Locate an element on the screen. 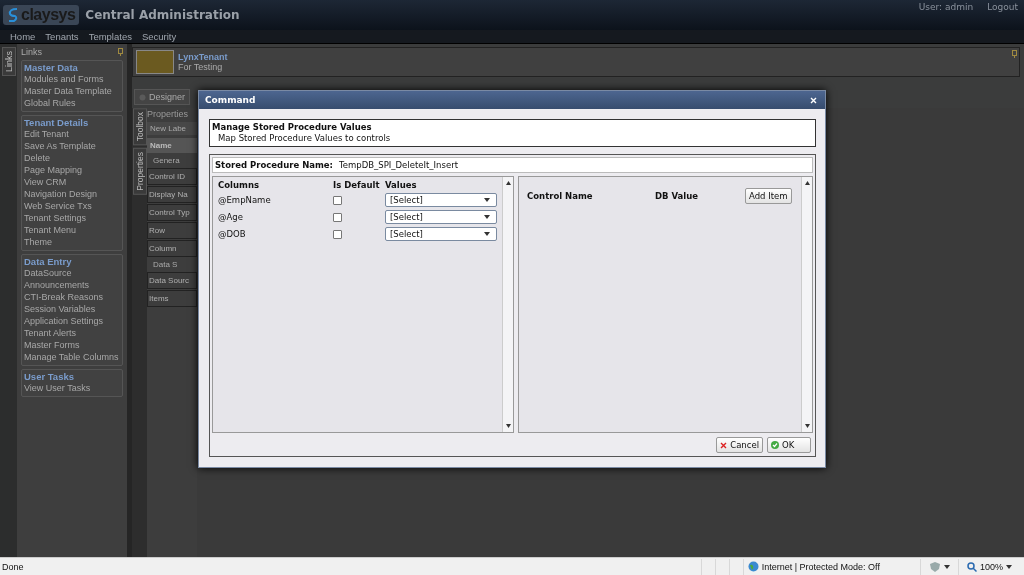  control-selector: New Labe is located at coordinates (172, 128).